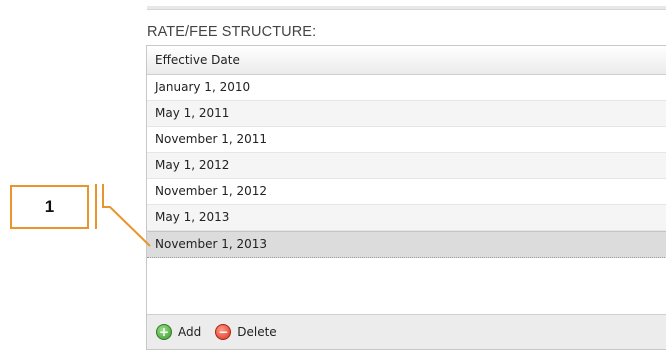 The width and height of the screenshot is (666, 350). What do you see at coordinates (123, 215) in the screenshot?
I see `callout-leader-line` at bounding box center [123, 215].